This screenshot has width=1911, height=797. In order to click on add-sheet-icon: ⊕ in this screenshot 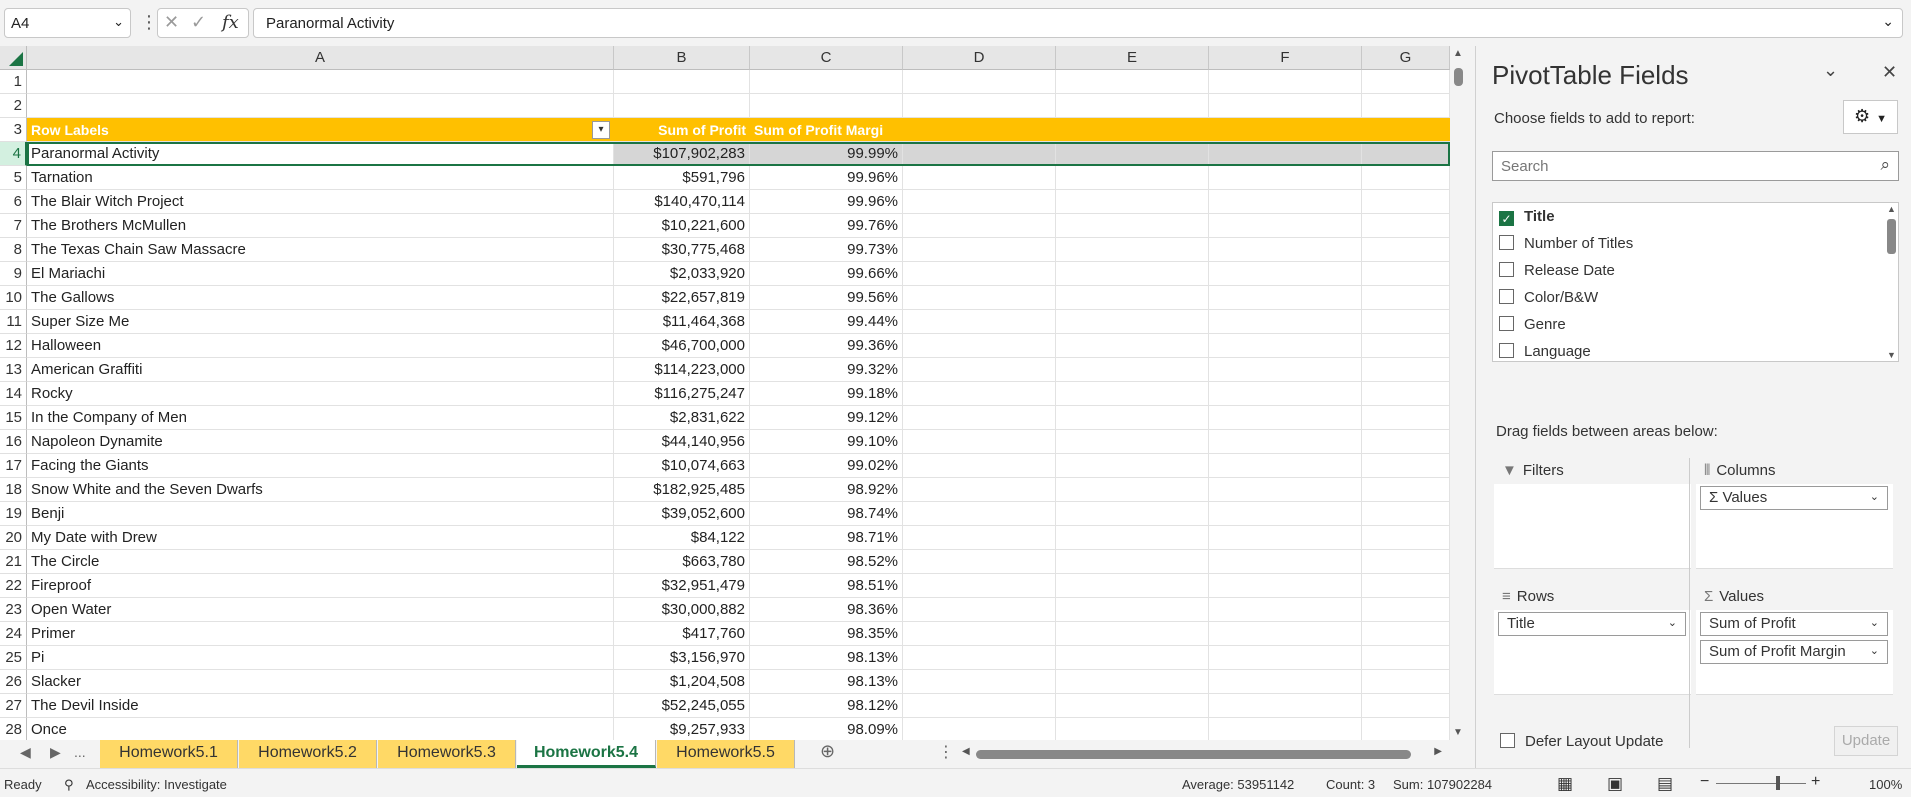, I will do `click(827, 751)`.